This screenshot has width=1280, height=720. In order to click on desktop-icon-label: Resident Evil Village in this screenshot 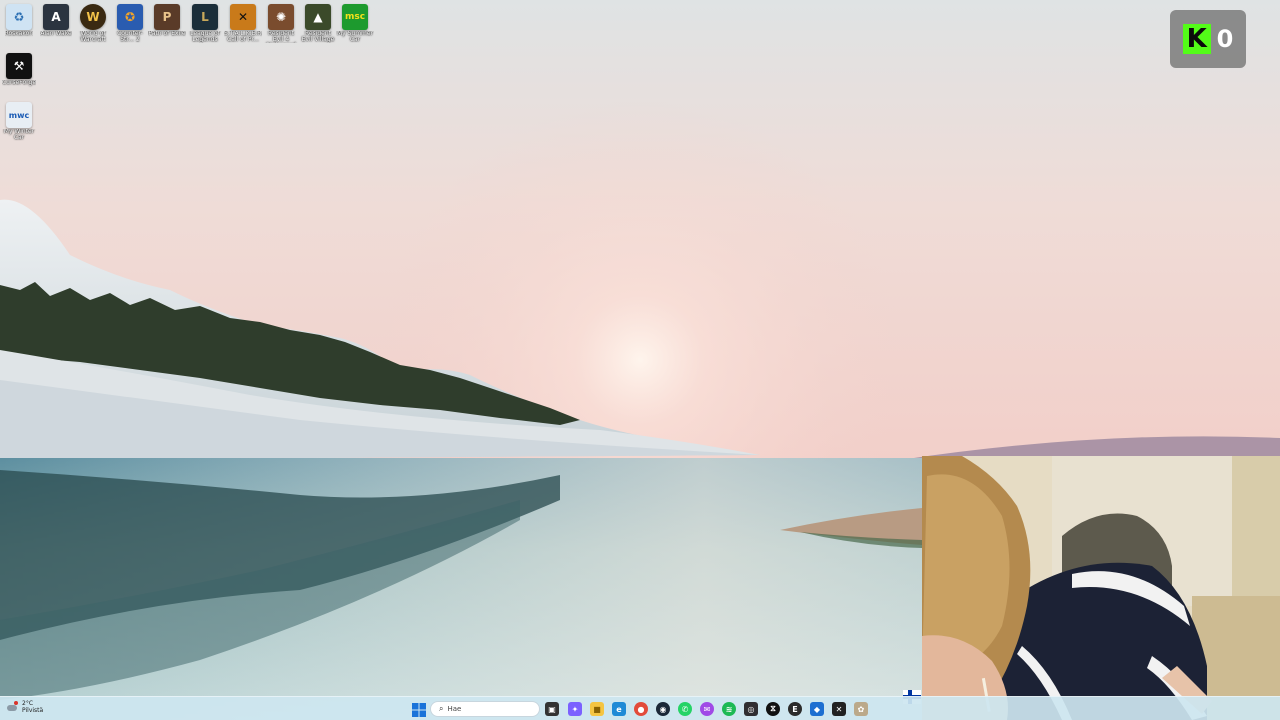, I will do `click(318, 37)`.